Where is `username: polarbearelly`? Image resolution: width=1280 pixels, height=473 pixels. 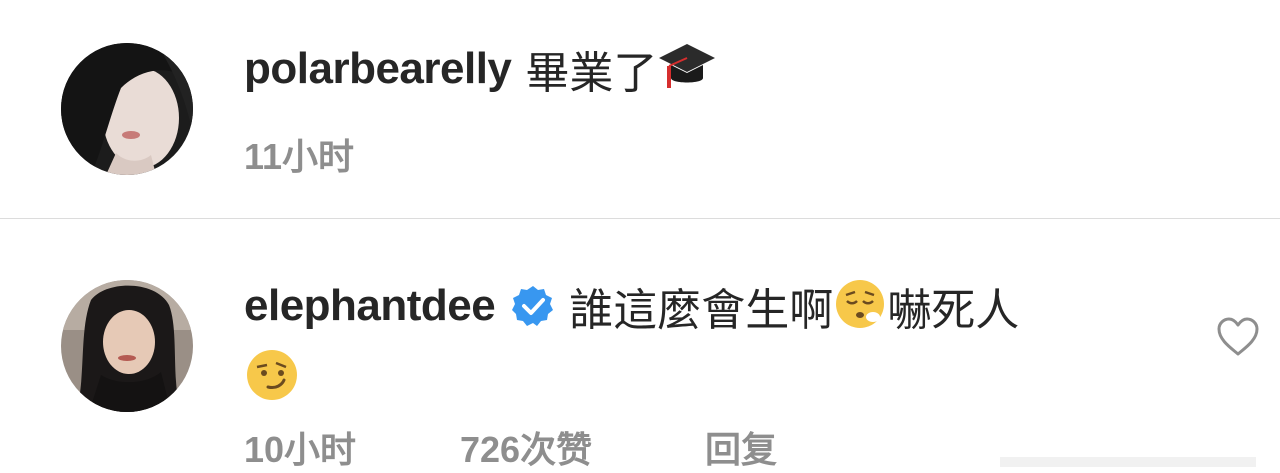
username: polarbearelly is located at coordinates (378, 69).